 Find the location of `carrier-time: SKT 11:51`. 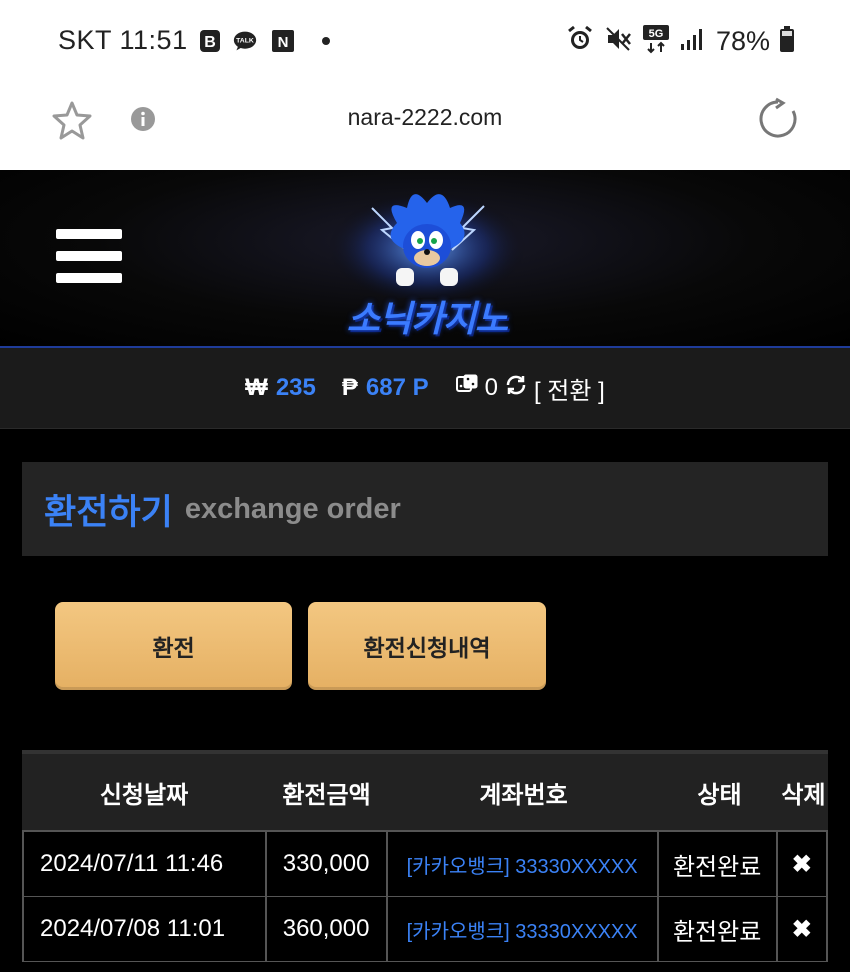

carrier-time: SKT 11:51 is located at coordinates (123, 40).